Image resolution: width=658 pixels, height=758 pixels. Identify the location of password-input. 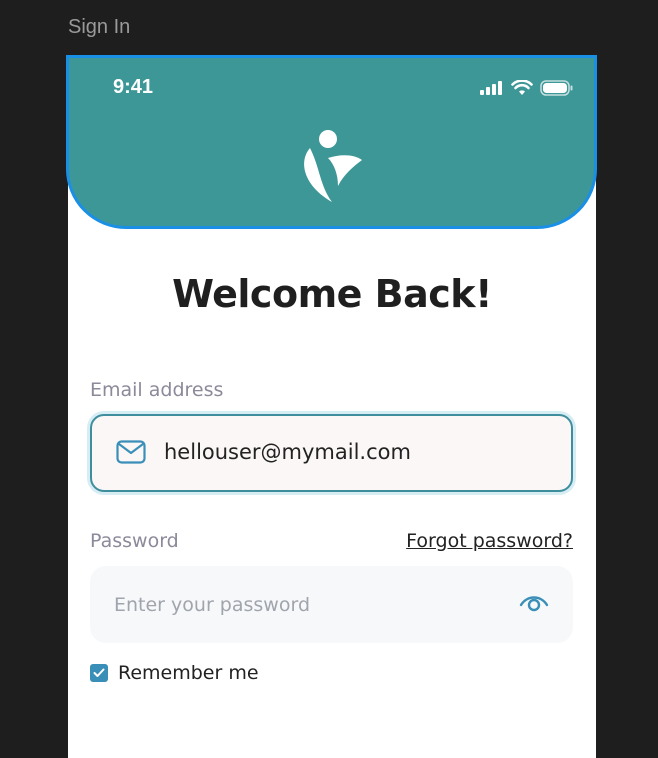
(304, 605).